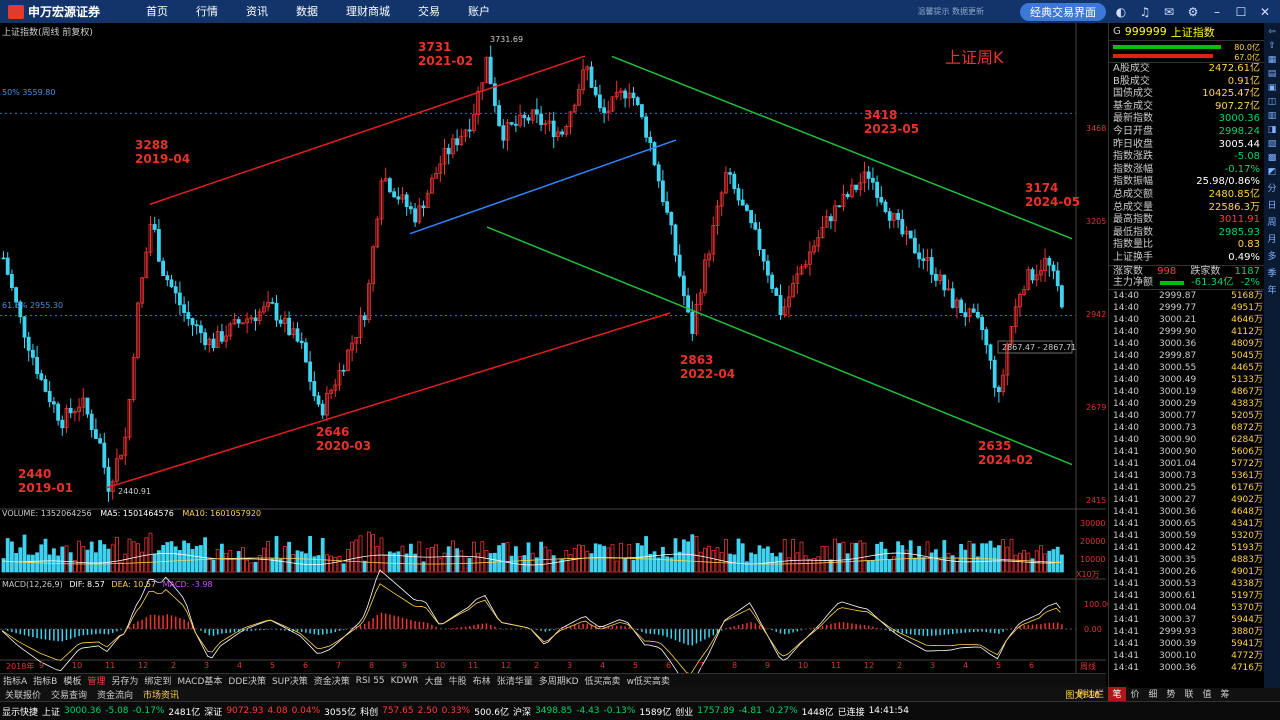 The width and height of the screenshot is (1280, 720). What do you see at coordinates (332, 680) in the screenshot?
I see `indicator-tab: 资金决策` at bounding box center [332, 680].